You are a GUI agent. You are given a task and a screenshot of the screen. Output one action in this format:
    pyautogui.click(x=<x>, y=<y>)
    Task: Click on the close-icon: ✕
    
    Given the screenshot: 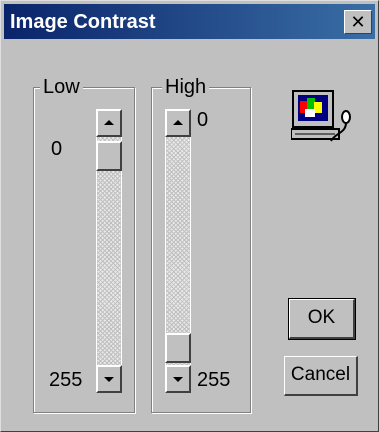 What is the action you would take?
    pyautogui.click(x=358, y=22)
    